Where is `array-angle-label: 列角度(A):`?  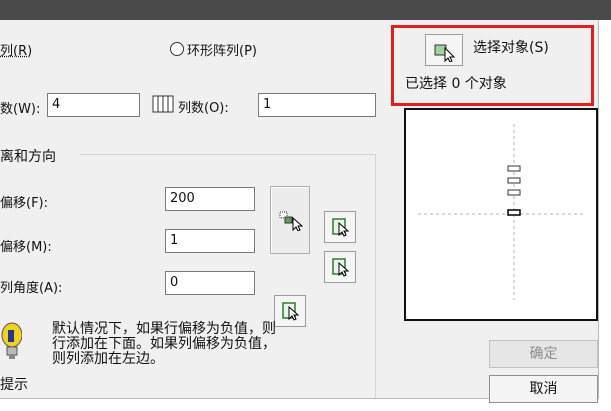 array-angle-label: 列角度(A): is located at coordinates (31, 288).